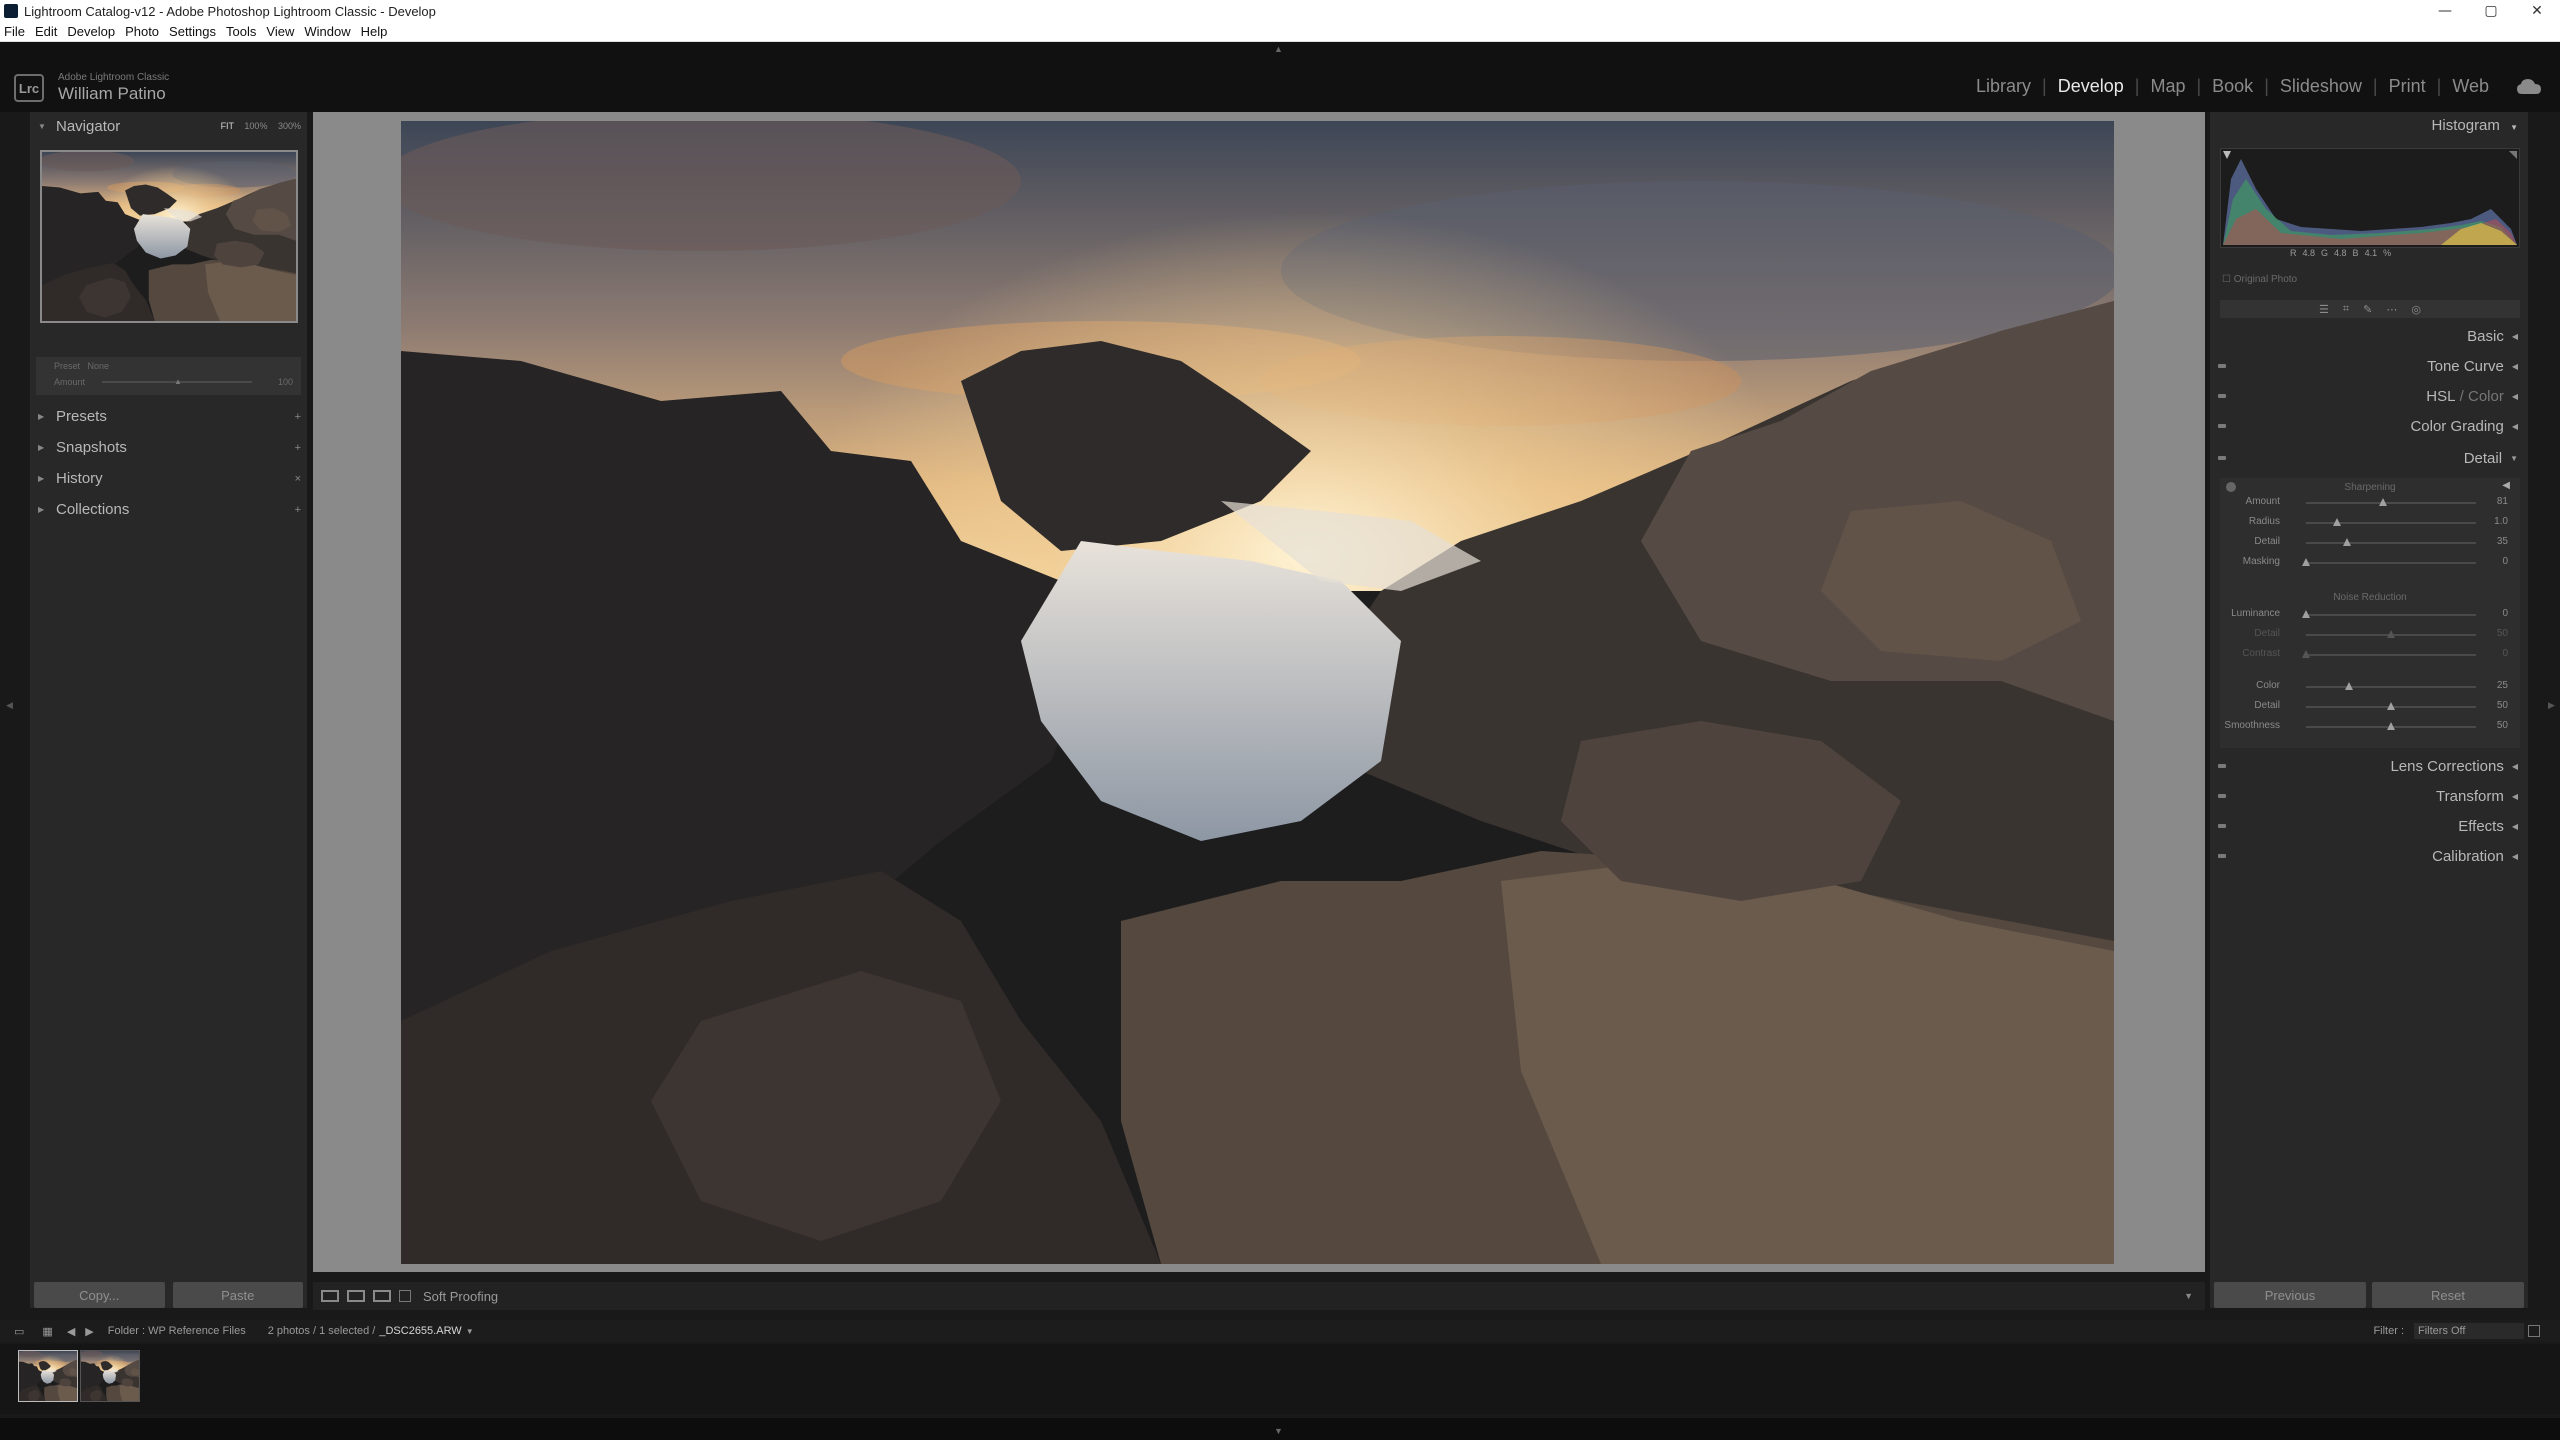 The height and width of the screenshot is (1440, 2560). What do you see at coordinates (382, 1296) in the screenshot?
I see `before-after-split-icon` at bounding box center [382, 1296].